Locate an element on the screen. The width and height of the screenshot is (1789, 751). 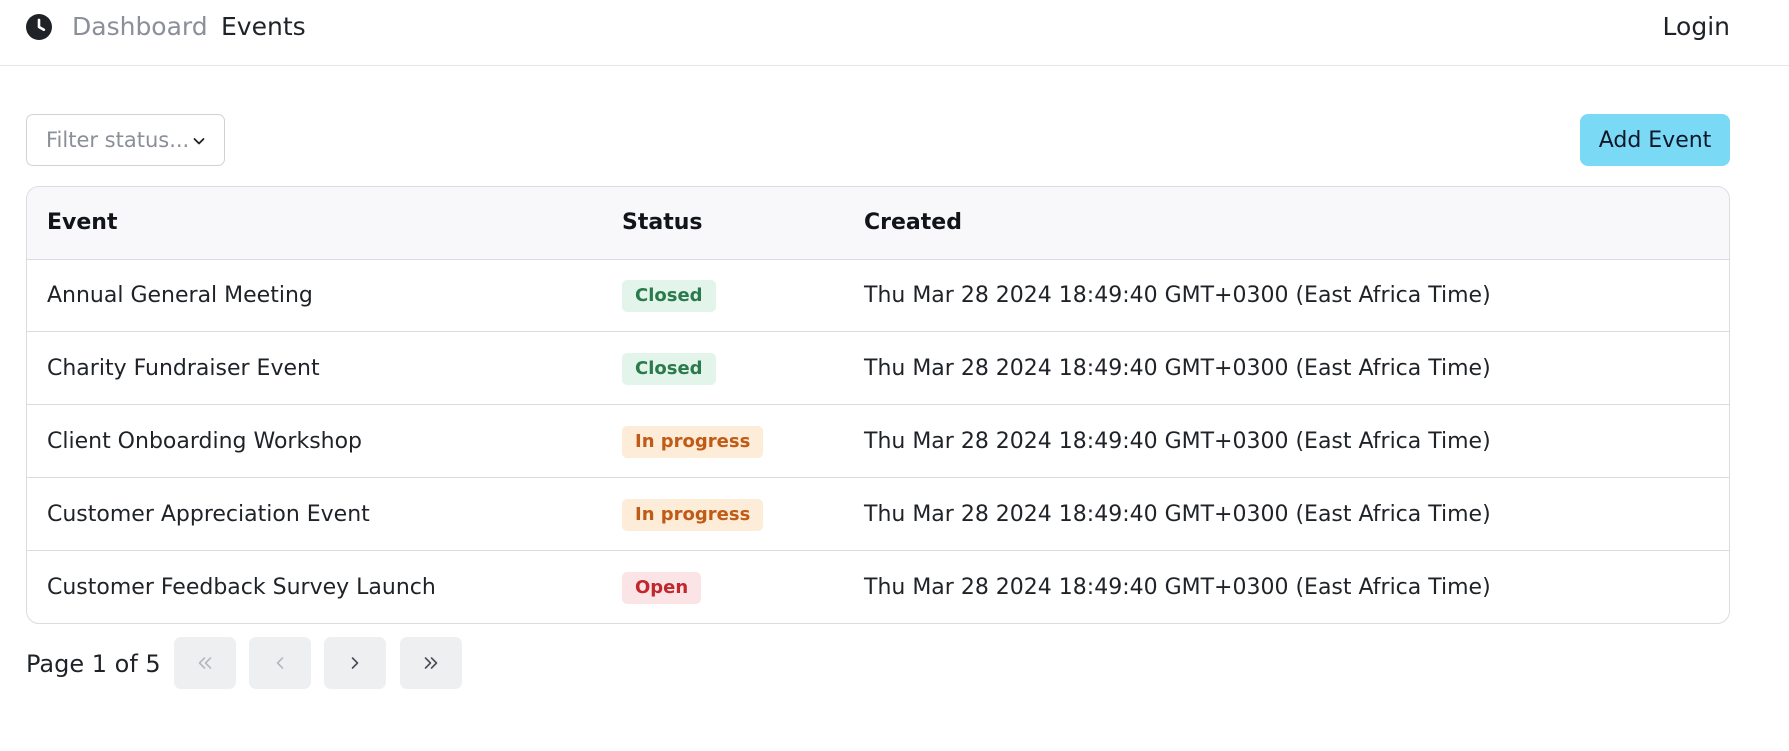
previous-page-button is located at coordinates (280, 663).